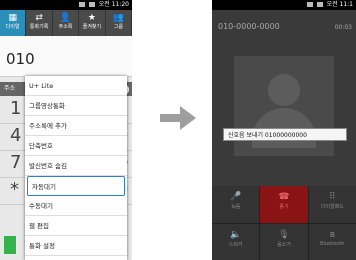 Image resolution: width=356 pixels, height=260 pixels. I want to click on status-bar: 오전 11:20, so click(66, 5).